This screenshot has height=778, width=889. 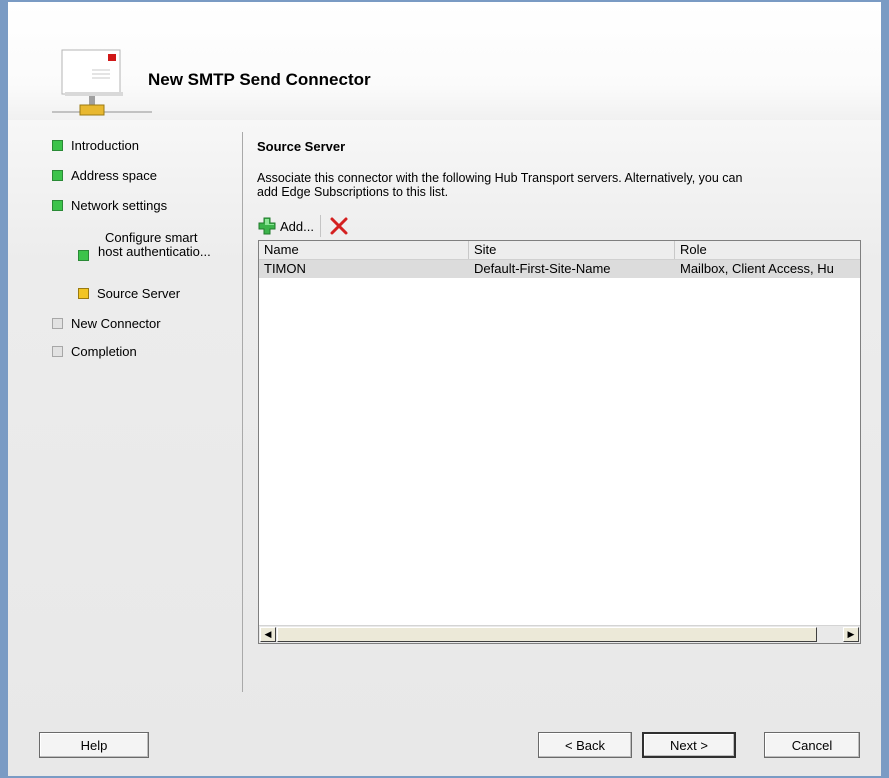 What do you see at coordinates (129, 293) in the screenshot?
I see `nav-step-source-server: Source Server` at bounding box center [129, 293].